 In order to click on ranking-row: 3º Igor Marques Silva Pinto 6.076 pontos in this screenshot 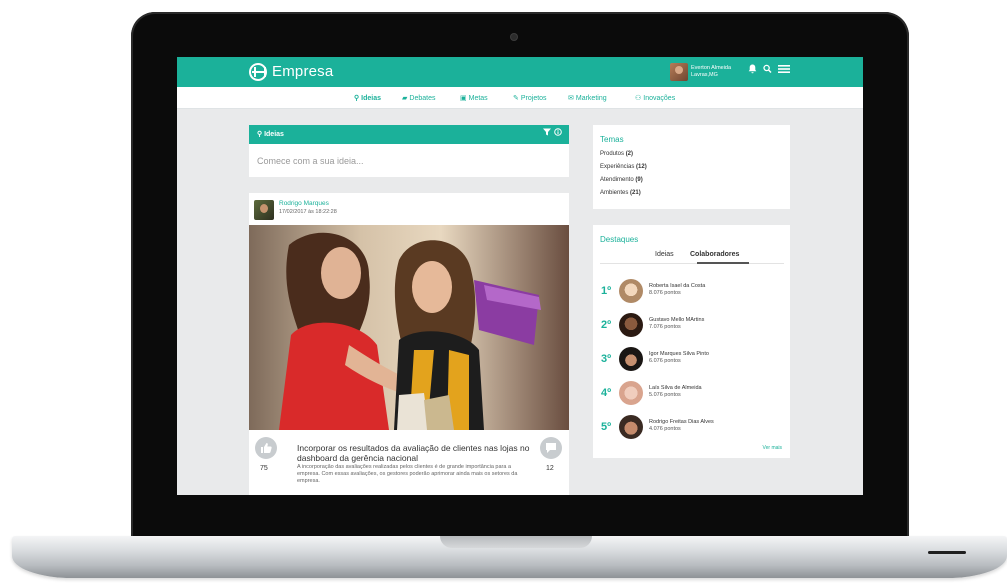, I will do `click(691, 361)`.